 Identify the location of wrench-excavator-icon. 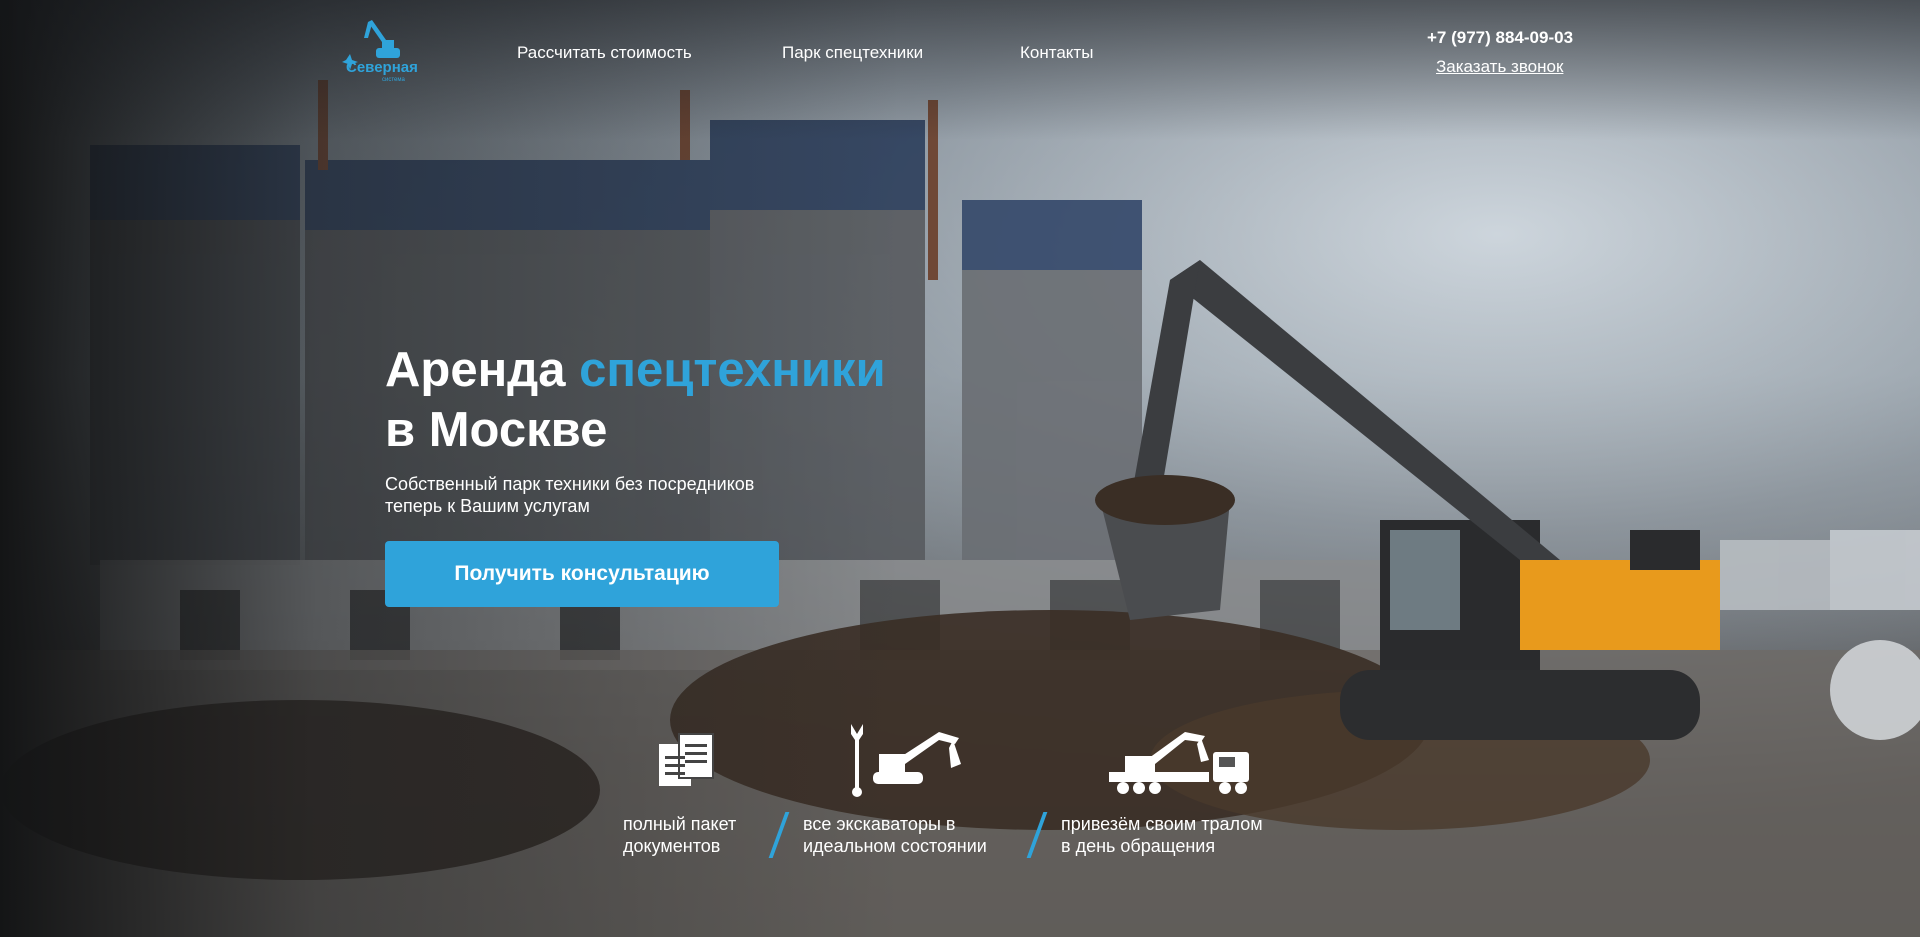
(906, 760).